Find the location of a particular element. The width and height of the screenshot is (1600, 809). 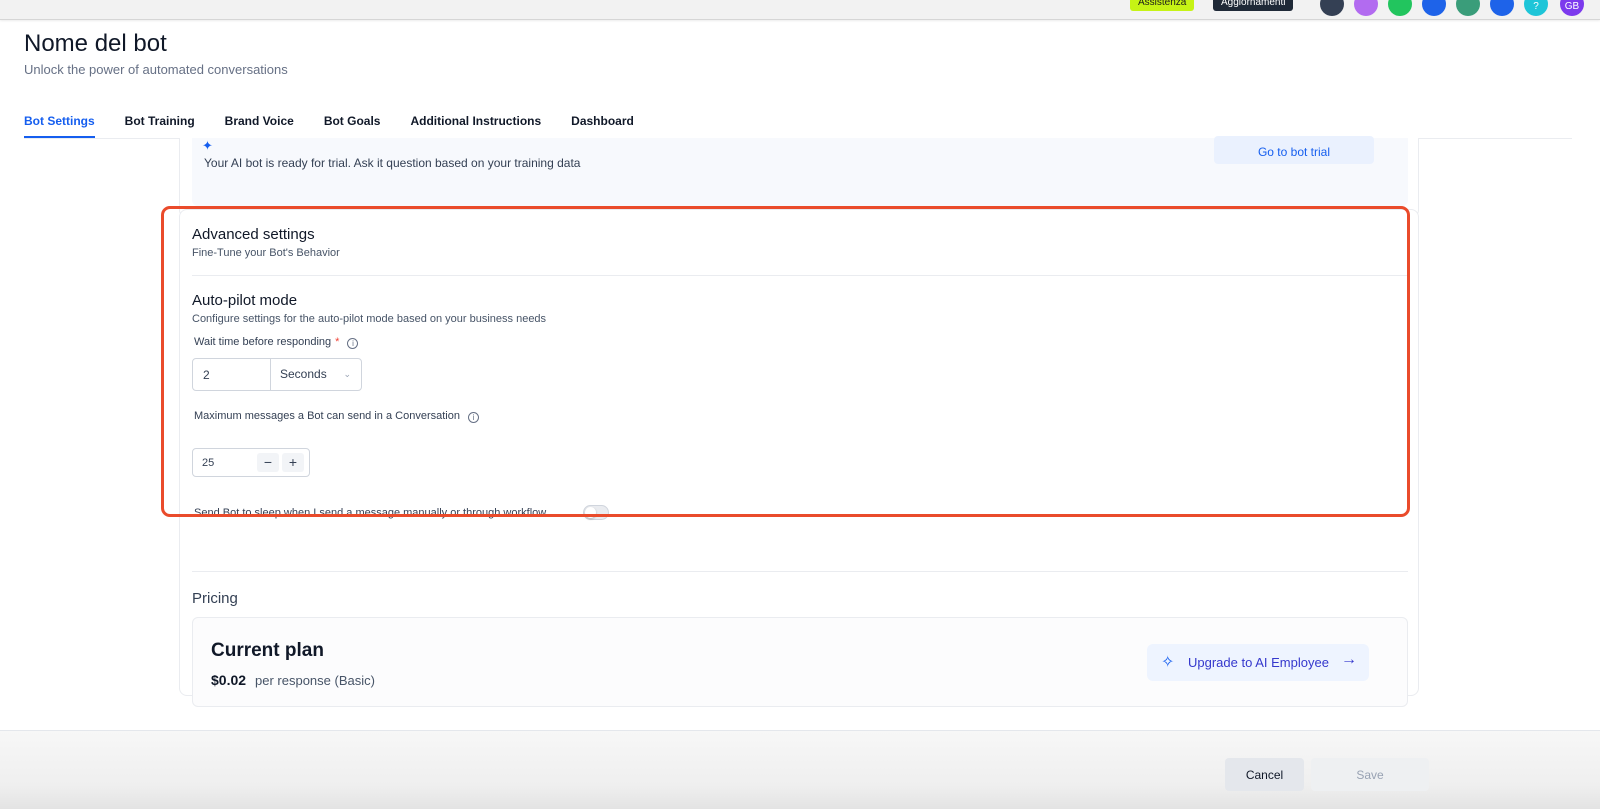

tab-additional-instructions: Additional Instructions is located at coordinates (475, 124).